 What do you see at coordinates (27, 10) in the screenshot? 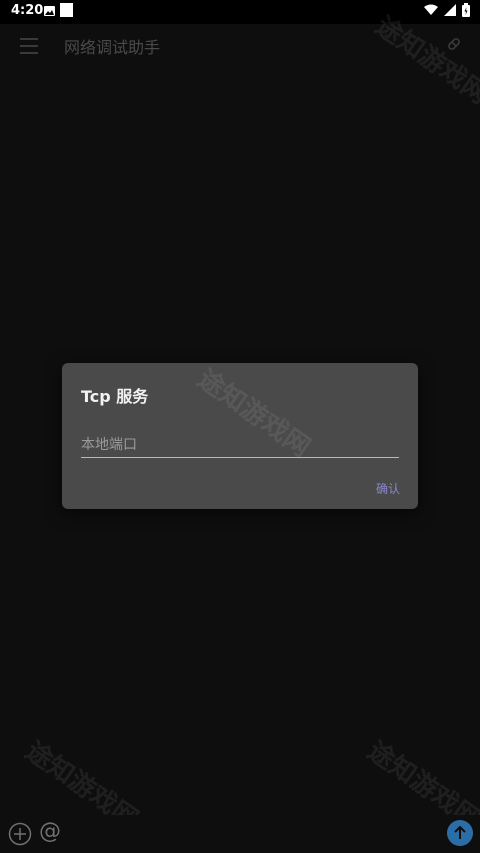
I see `status-time: 4:20` at bounding box center [27, 10].